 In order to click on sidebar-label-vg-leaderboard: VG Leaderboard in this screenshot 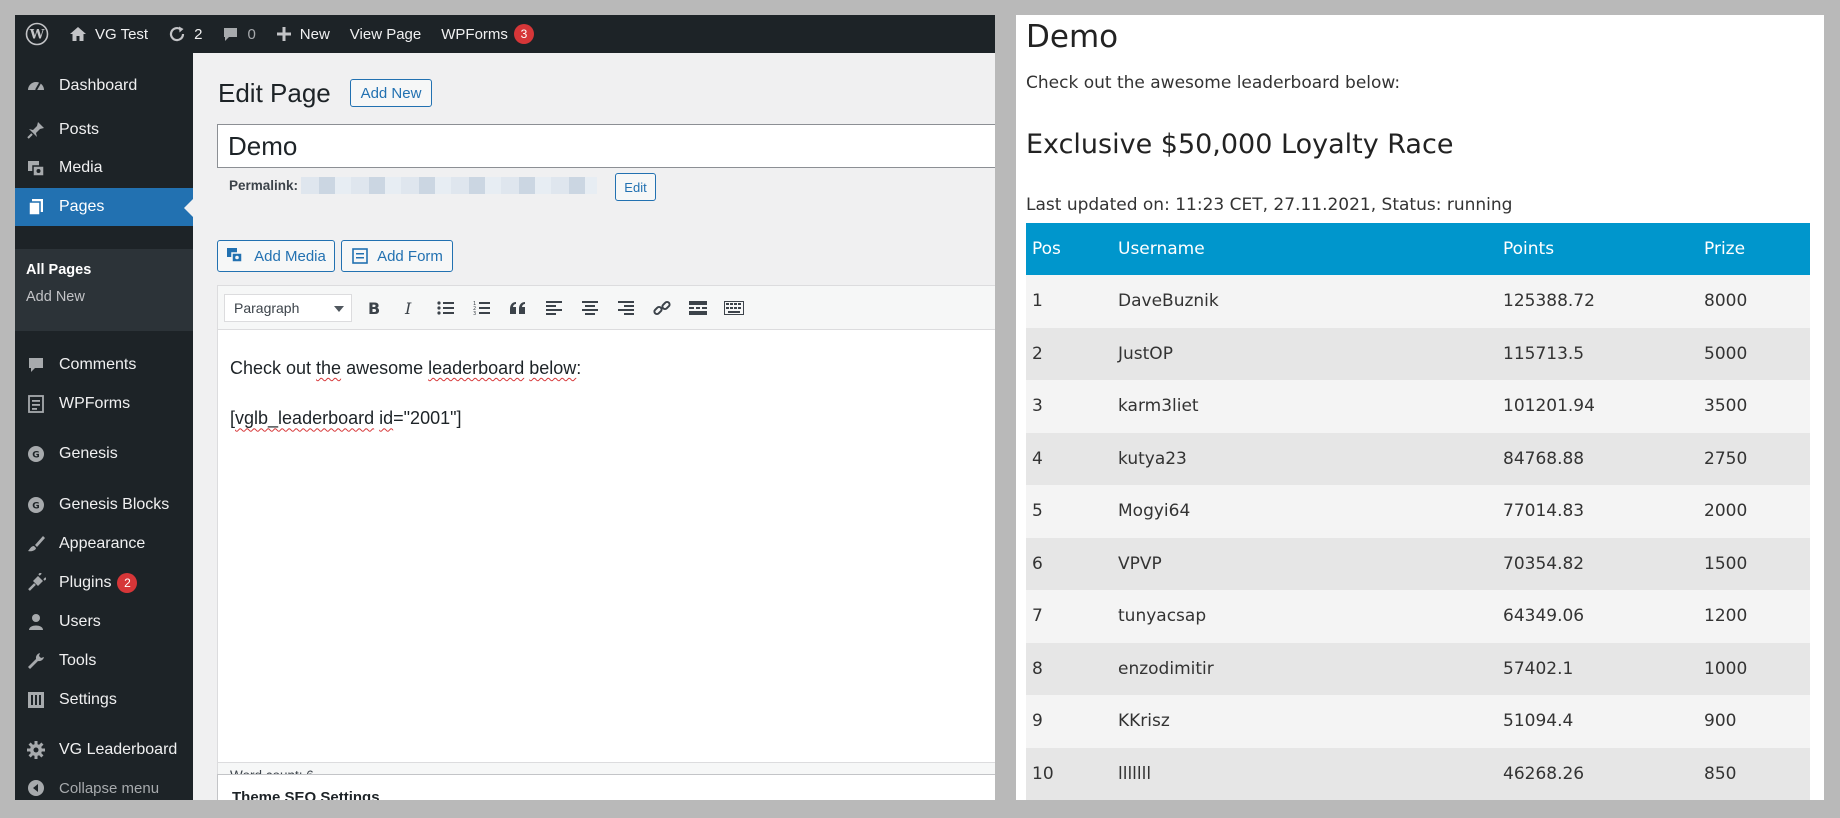, I will do `click(118, 749)`.